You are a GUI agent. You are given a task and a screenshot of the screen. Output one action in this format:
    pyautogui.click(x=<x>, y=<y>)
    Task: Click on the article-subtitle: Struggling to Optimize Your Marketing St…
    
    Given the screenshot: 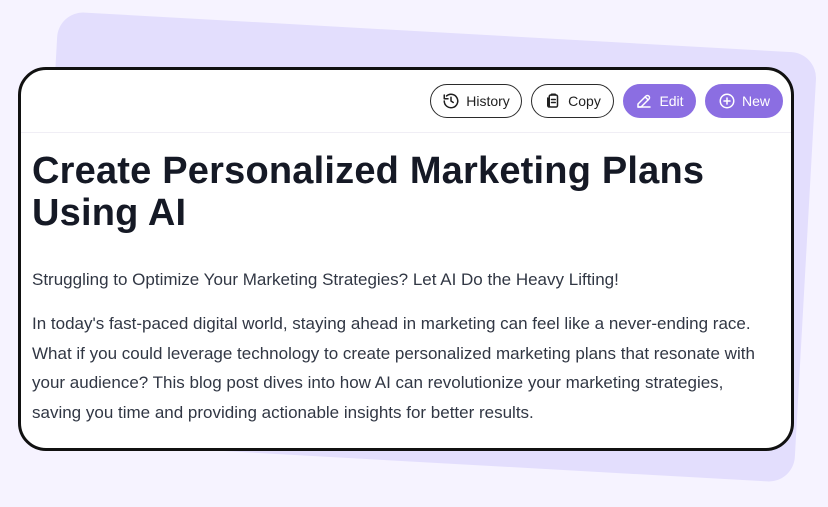 What is the action you would take?
    pyautogui.click(x=325, y=279)
    